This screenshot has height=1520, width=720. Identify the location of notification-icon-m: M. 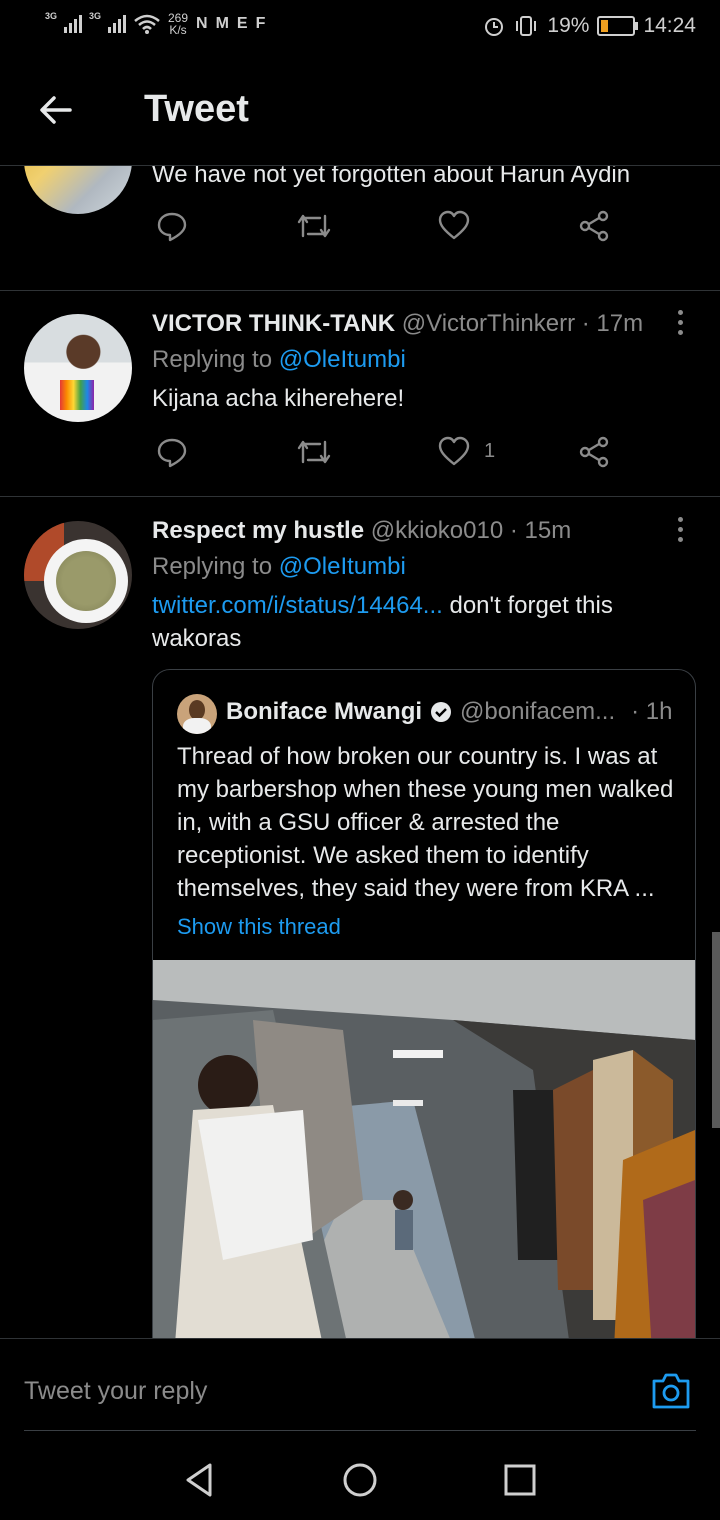
(222, 23).